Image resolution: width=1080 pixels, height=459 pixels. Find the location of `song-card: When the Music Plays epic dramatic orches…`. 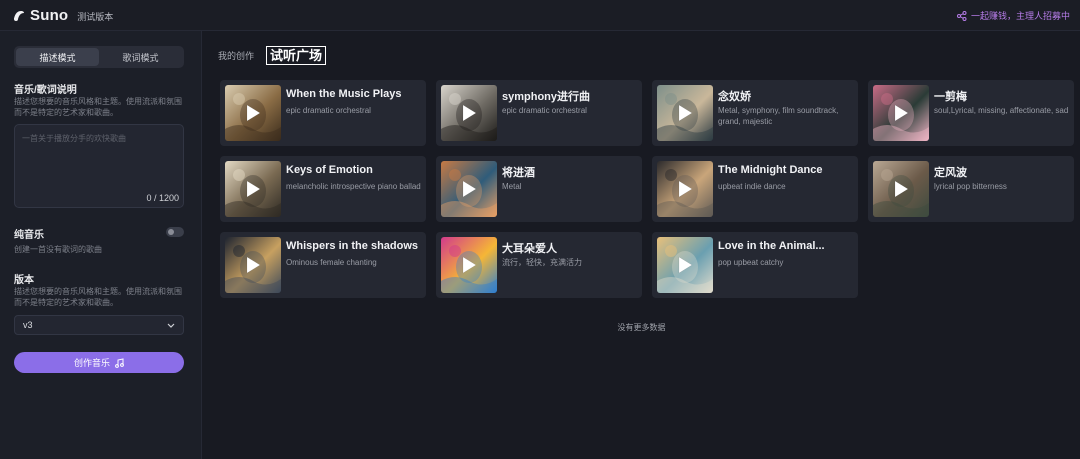

song-card: When the Music Plays epic dramatic orches… is located at coordinates (323, 113).